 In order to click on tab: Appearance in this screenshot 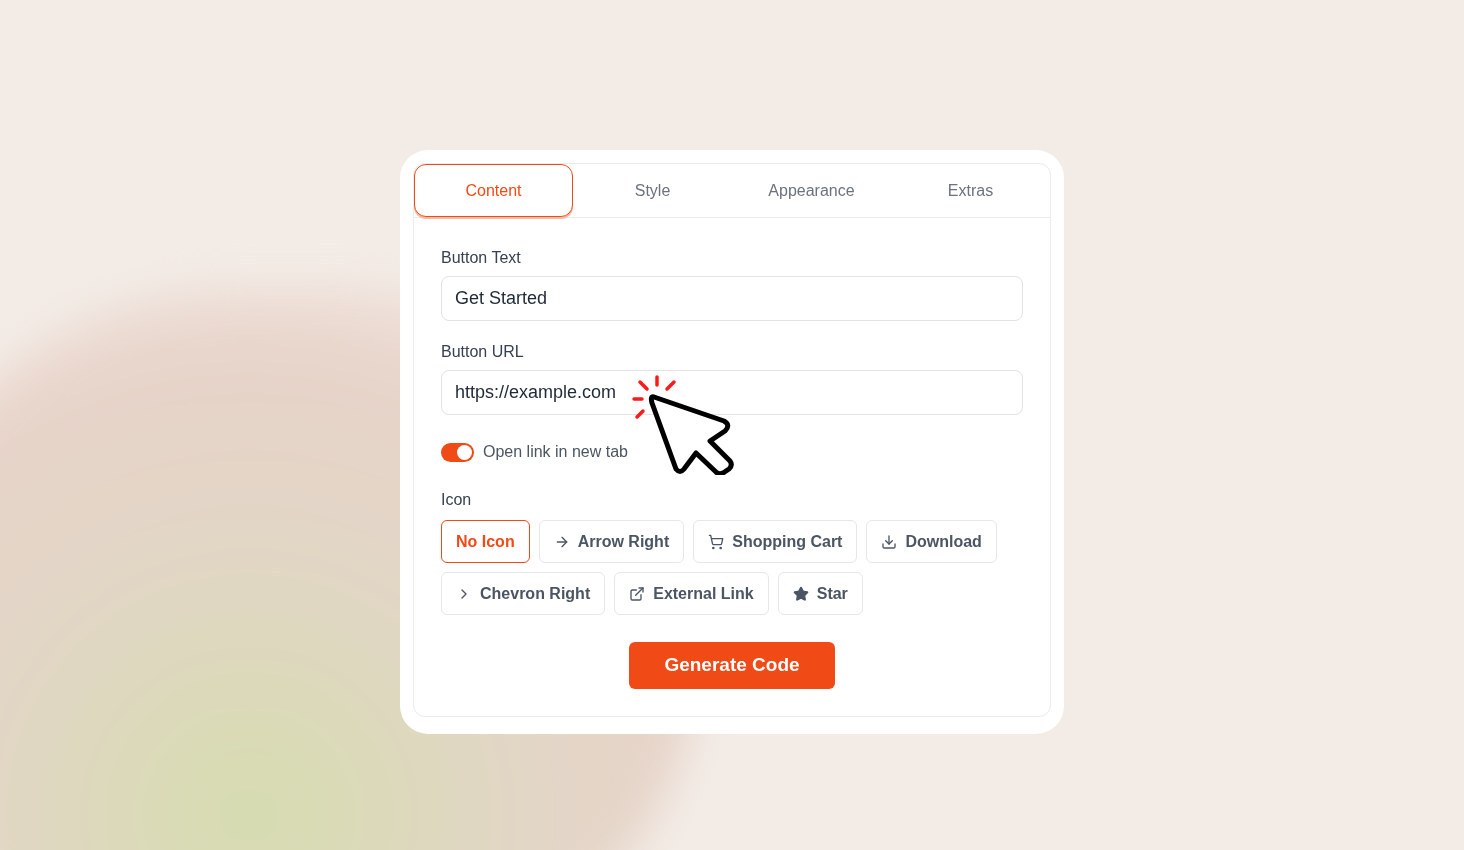, I will do `click(811, 190)`.